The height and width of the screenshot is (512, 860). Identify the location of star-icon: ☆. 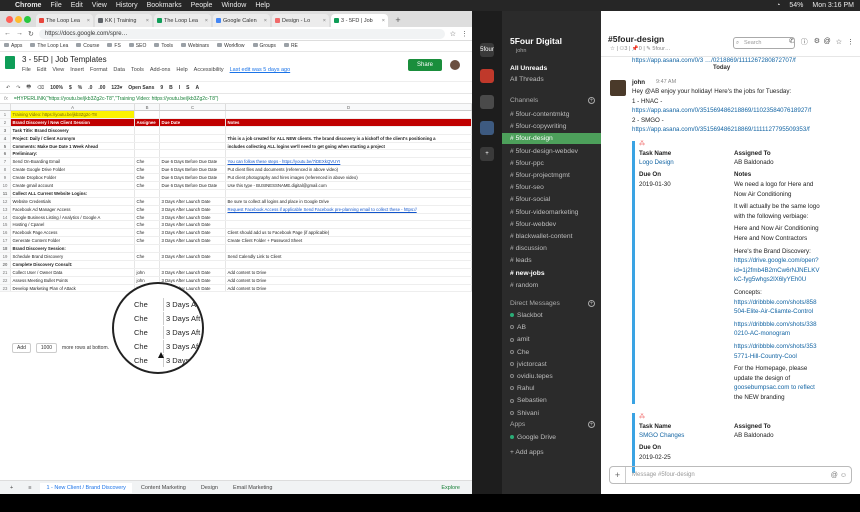
(839, 42).